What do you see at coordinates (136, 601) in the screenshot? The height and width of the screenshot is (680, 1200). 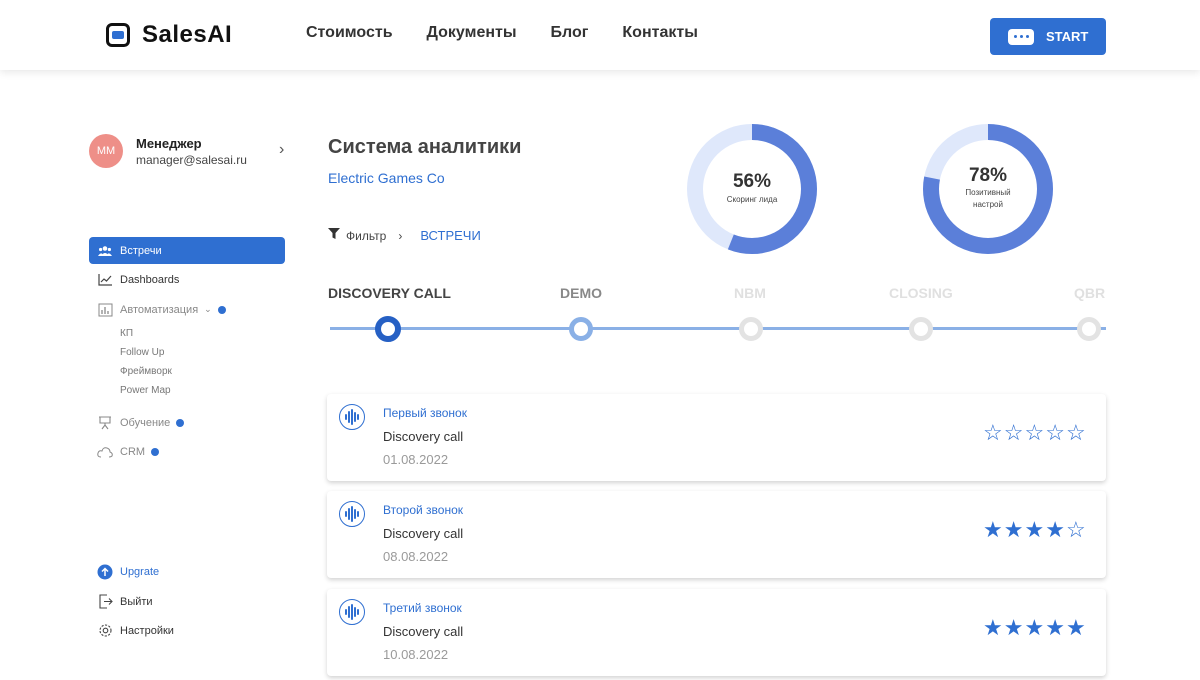 I see `sidebar-item-label: Выйти` at bounding box center [136, 601].